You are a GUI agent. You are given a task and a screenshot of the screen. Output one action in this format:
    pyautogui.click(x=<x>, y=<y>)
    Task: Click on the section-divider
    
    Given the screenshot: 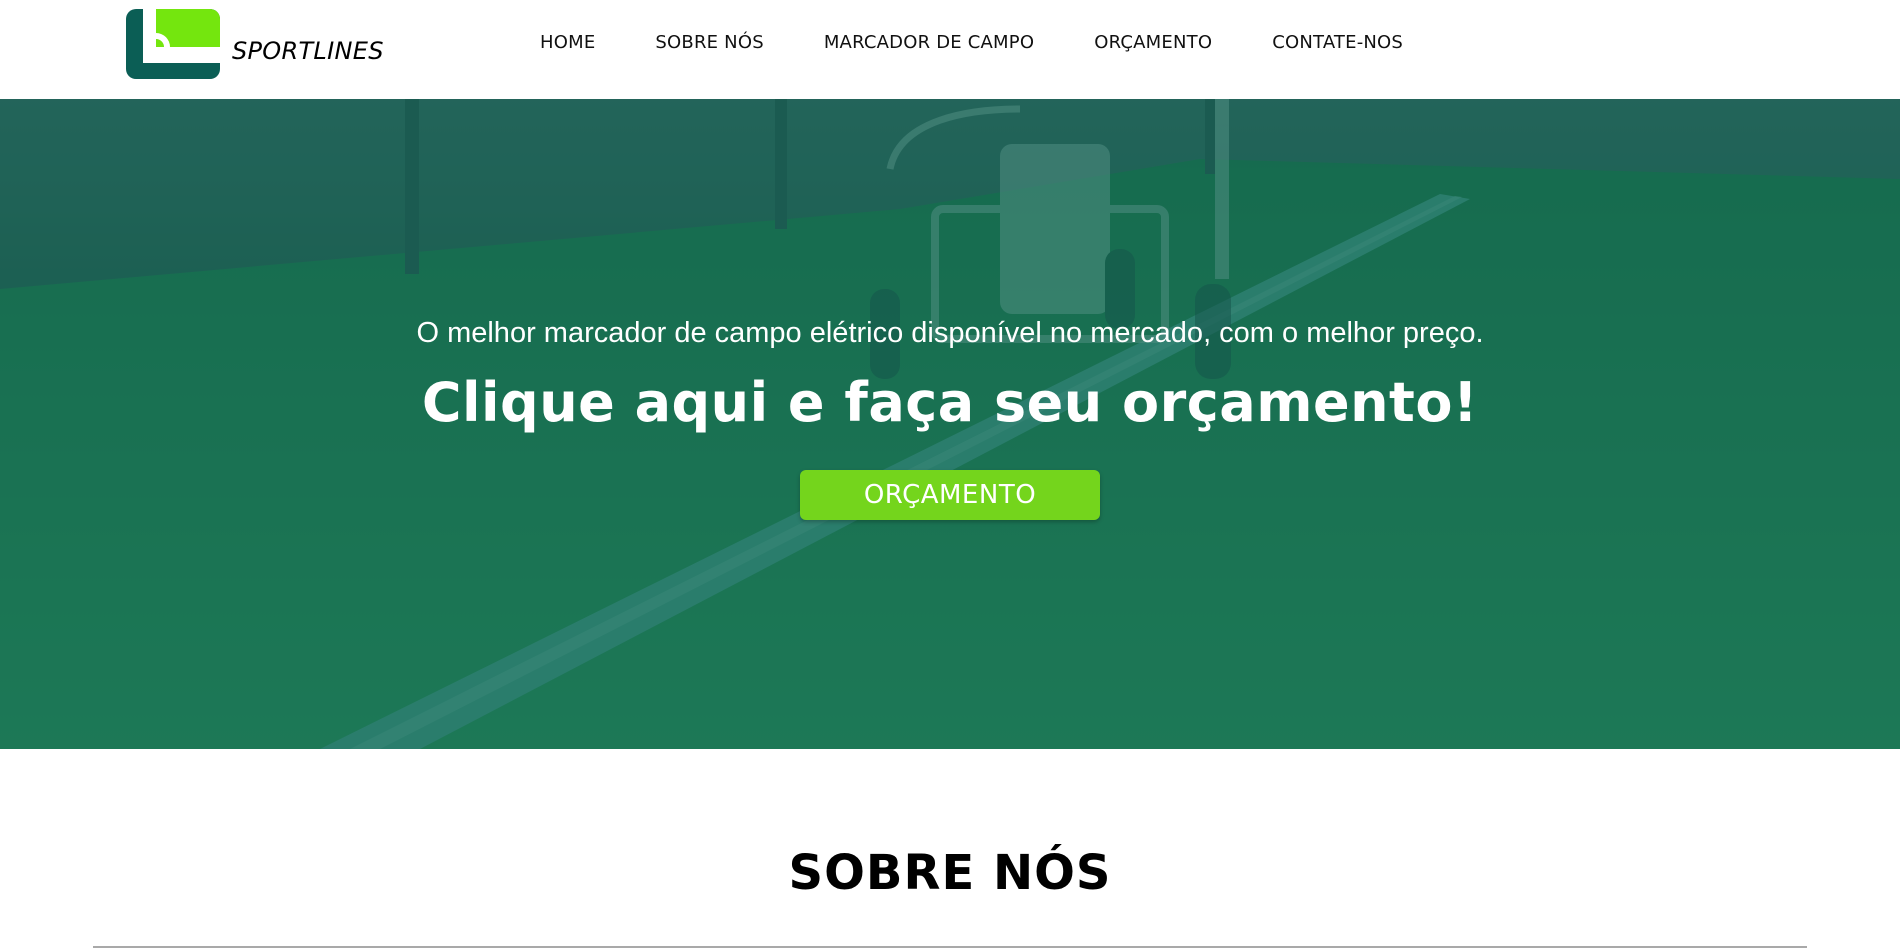 What is the action you would take?
    pyautogui.click(x=950, y=947)
    